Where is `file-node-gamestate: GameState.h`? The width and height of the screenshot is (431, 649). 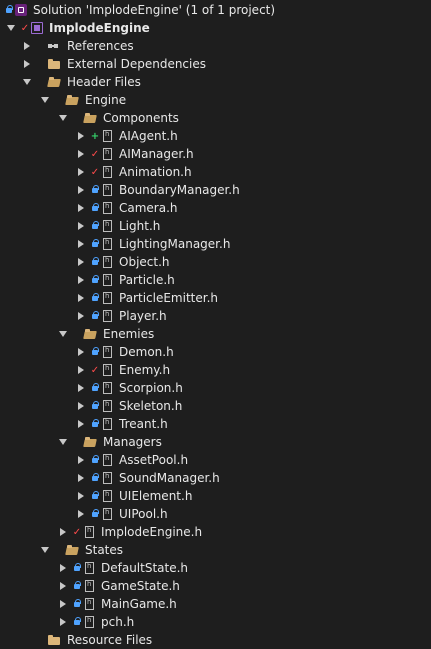
file-node-gamestate: GameState.h is located at coordinates (215, 586).